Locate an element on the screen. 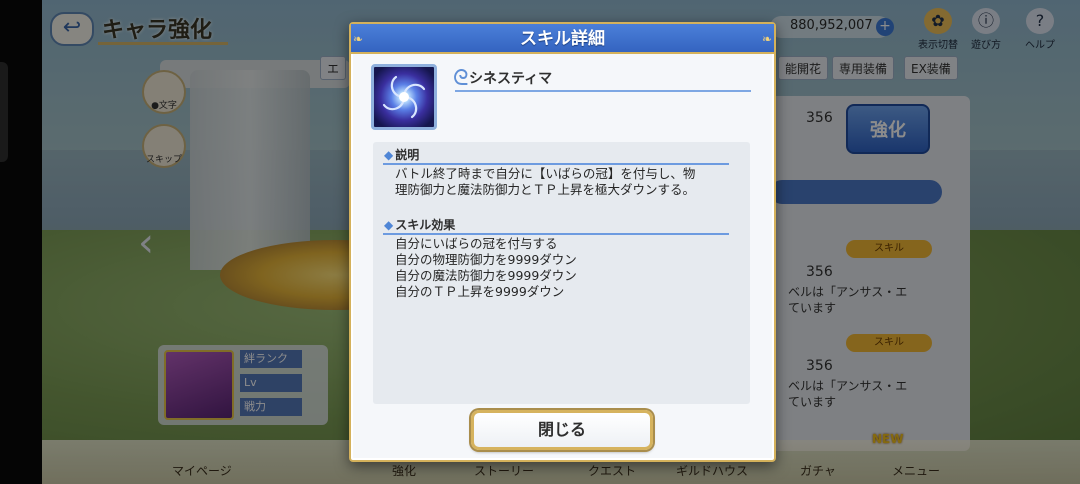 The image size is (1080, 484). description-line: バトル終了時まで自分に【いばらの冠】を付与し、物 is located at coordinates (545, 173).